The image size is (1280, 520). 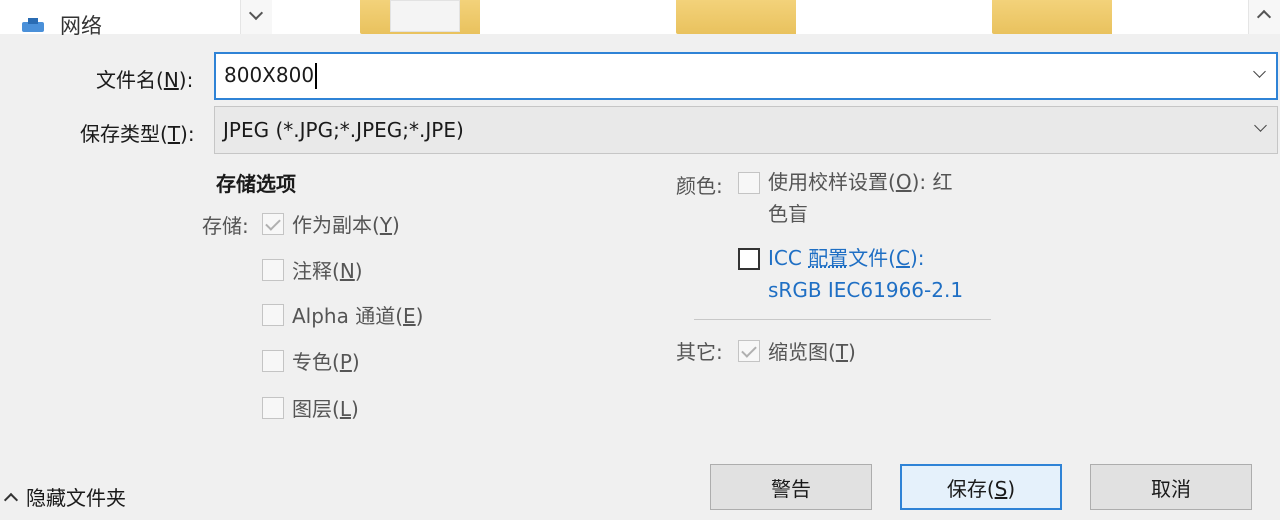 I want to click on filetype-value: JPEG (*.JPG;*.JPEG;*.JPE), so click(x=343, y=130).